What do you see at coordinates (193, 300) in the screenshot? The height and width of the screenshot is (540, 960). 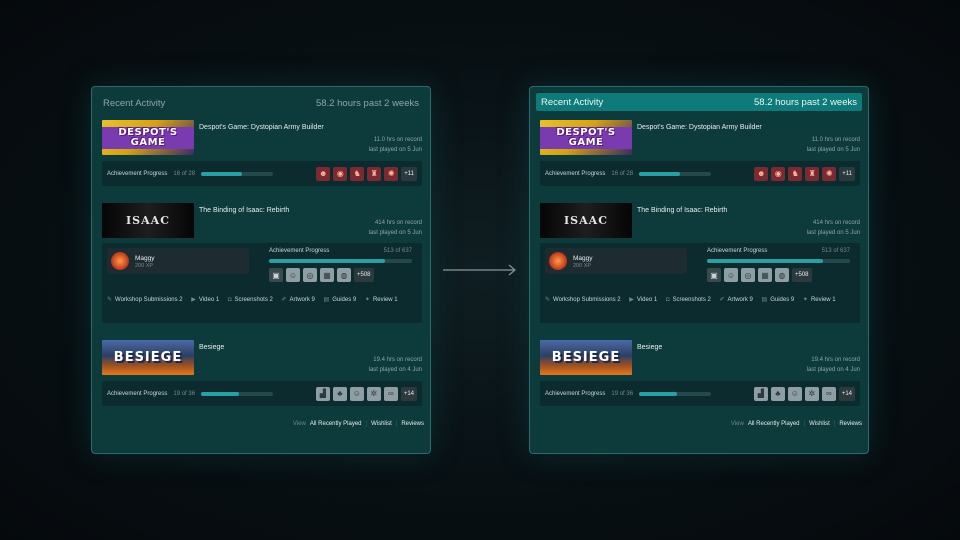 I see `video-icon: ▶` at bounding box center [193, 300].